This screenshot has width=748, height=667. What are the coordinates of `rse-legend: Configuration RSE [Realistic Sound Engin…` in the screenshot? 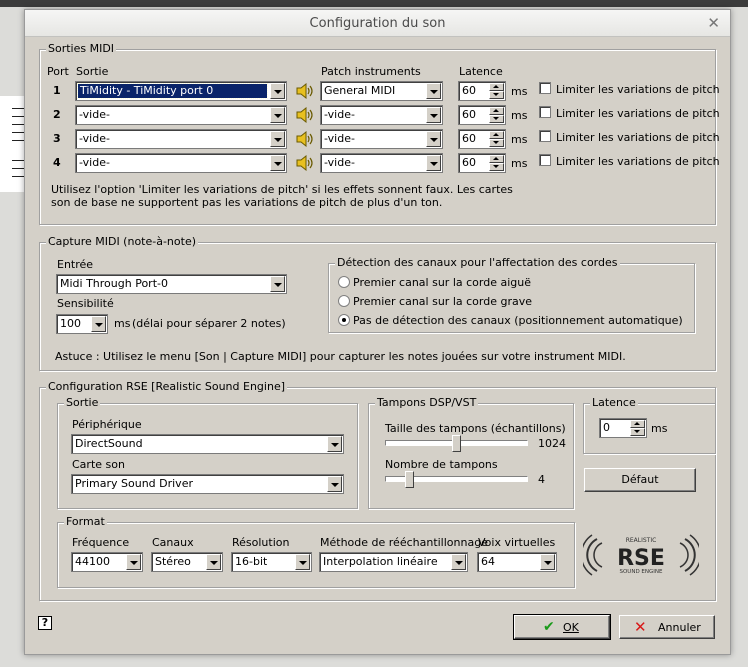 It's located at (166, 387).